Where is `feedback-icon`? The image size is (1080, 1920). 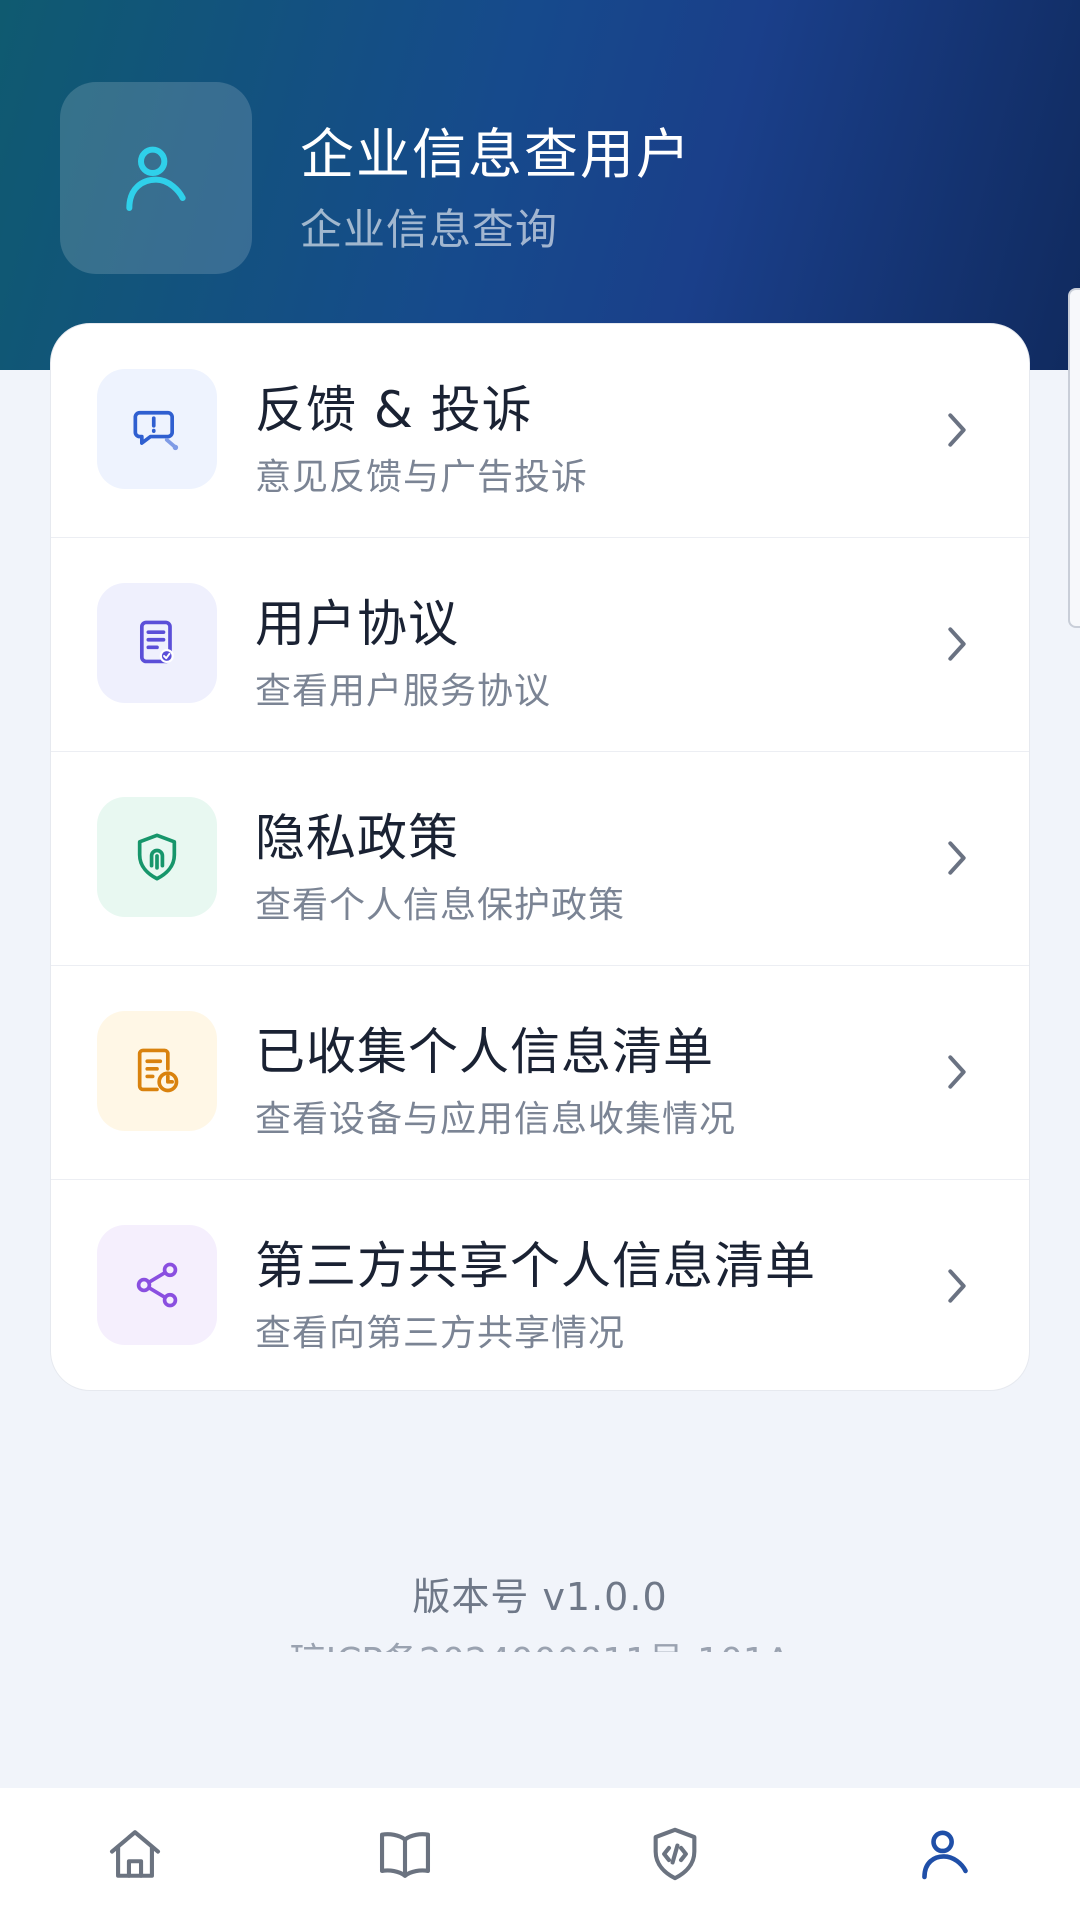
feedback-icon is located at coordinates (156, 430).